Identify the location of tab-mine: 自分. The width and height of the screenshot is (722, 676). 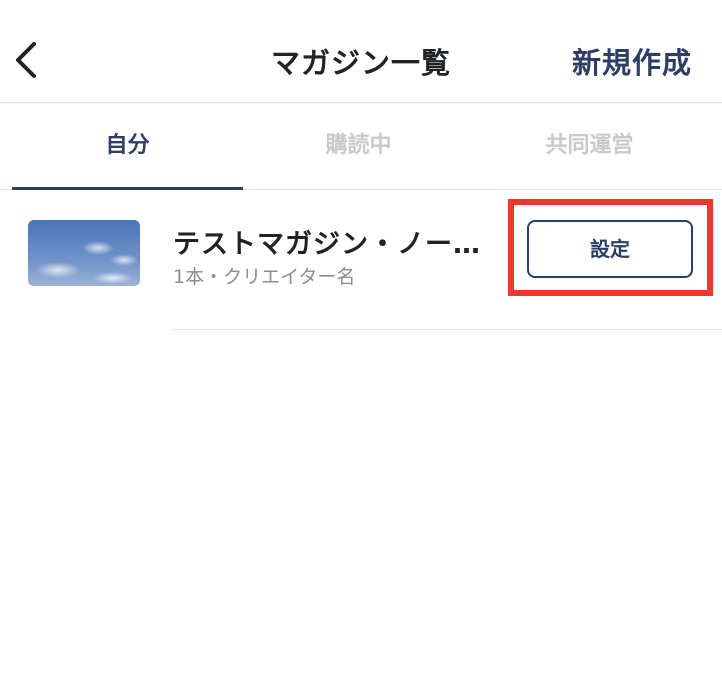
(127, 146).